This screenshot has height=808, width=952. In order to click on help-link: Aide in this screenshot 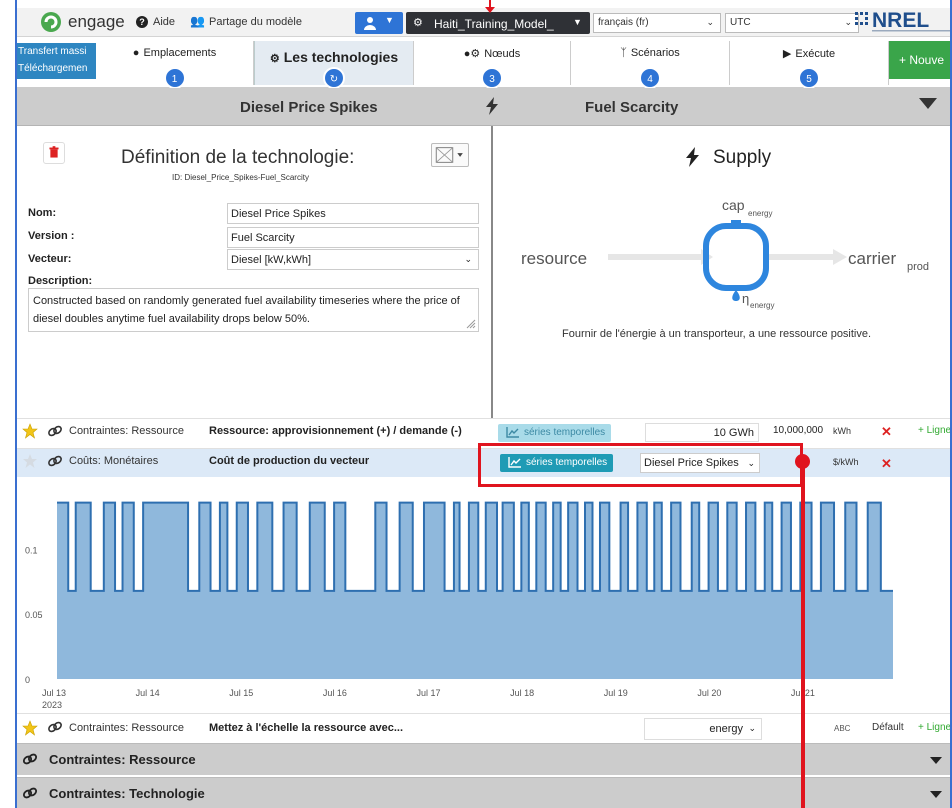, I will do `click(164, 22)`.